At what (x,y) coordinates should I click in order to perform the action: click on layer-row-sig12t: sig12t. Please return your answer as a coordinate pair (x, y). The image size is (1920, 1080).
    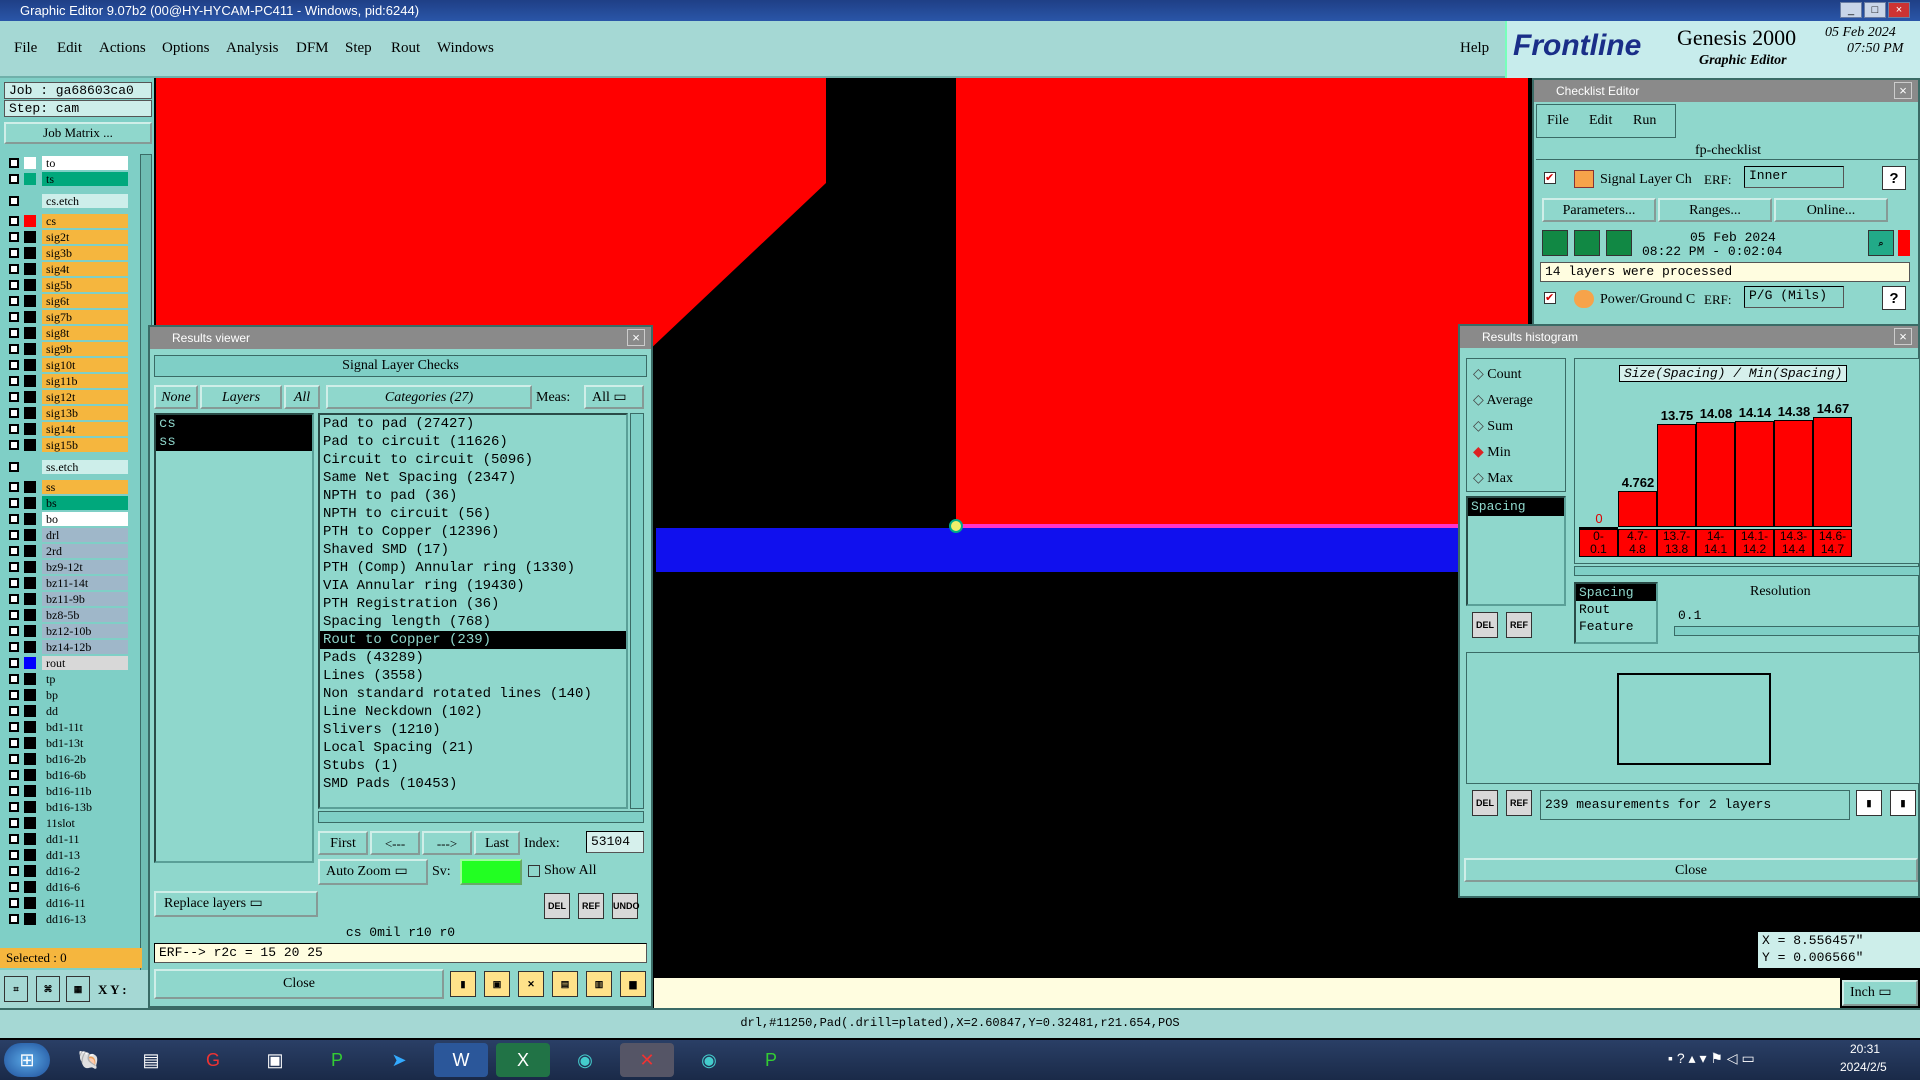
    Looking at the image, I should click on (67, 397).